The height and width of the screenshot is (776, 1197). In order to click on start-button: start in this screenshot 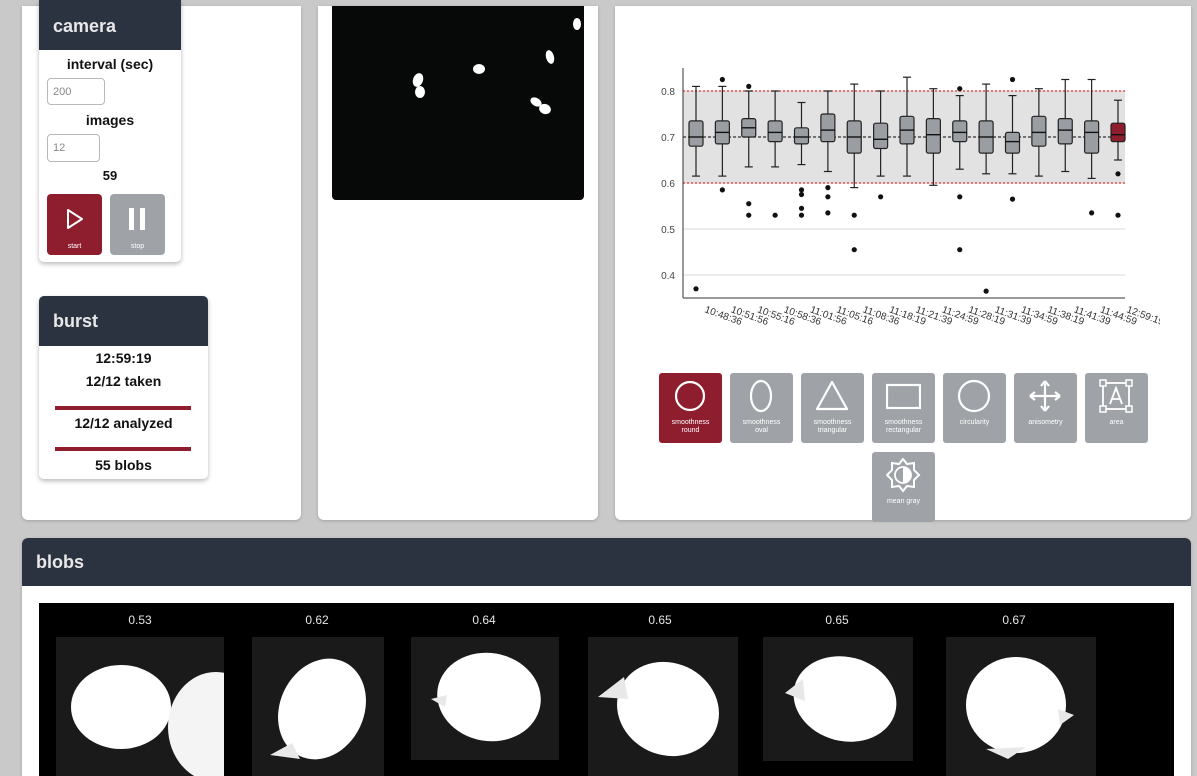, I will do `click(74, 224)`.